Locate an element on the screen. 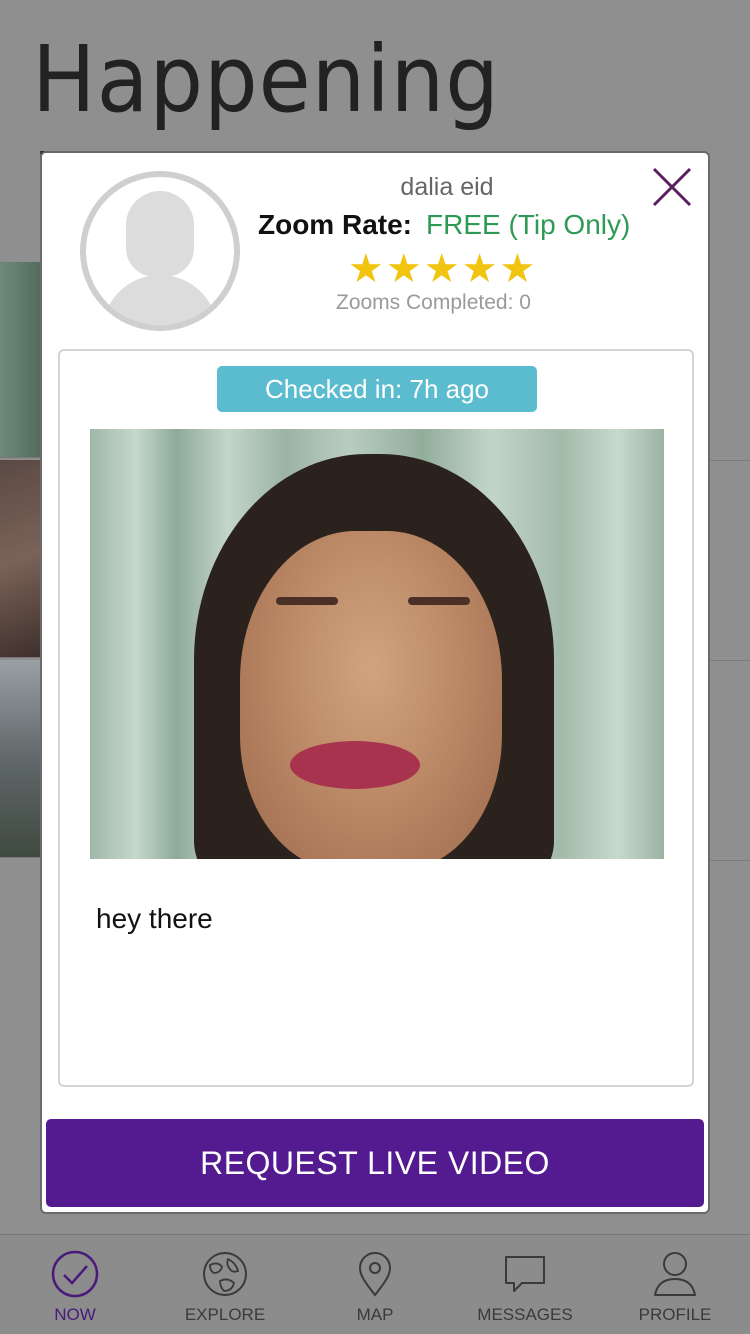  user-name: dalia eid is located at coordinates (447, 187).